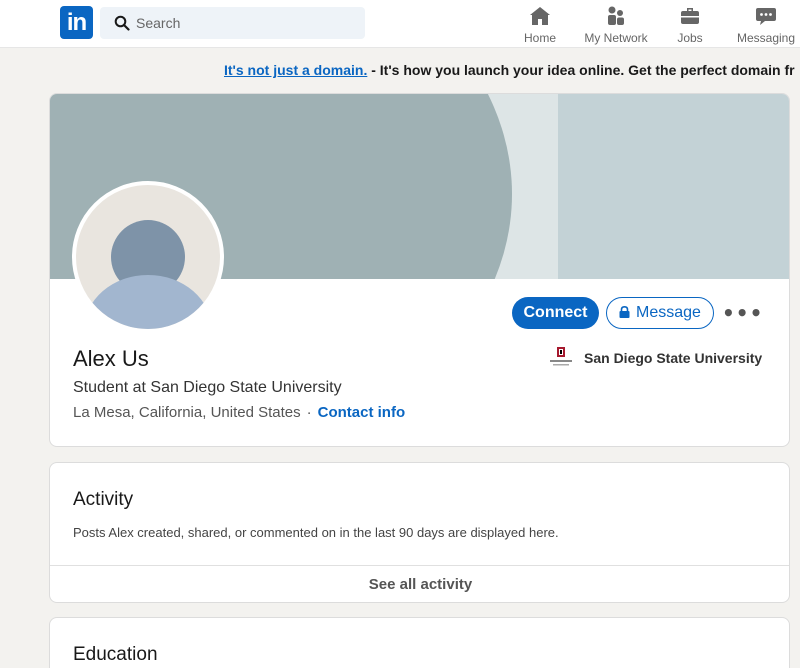 This screenshot has height=668, width=800. What do you see at coordinates (539, 38) in the screenshot?
I see `nav-home-label: Home` at bounding box center [539, 38].